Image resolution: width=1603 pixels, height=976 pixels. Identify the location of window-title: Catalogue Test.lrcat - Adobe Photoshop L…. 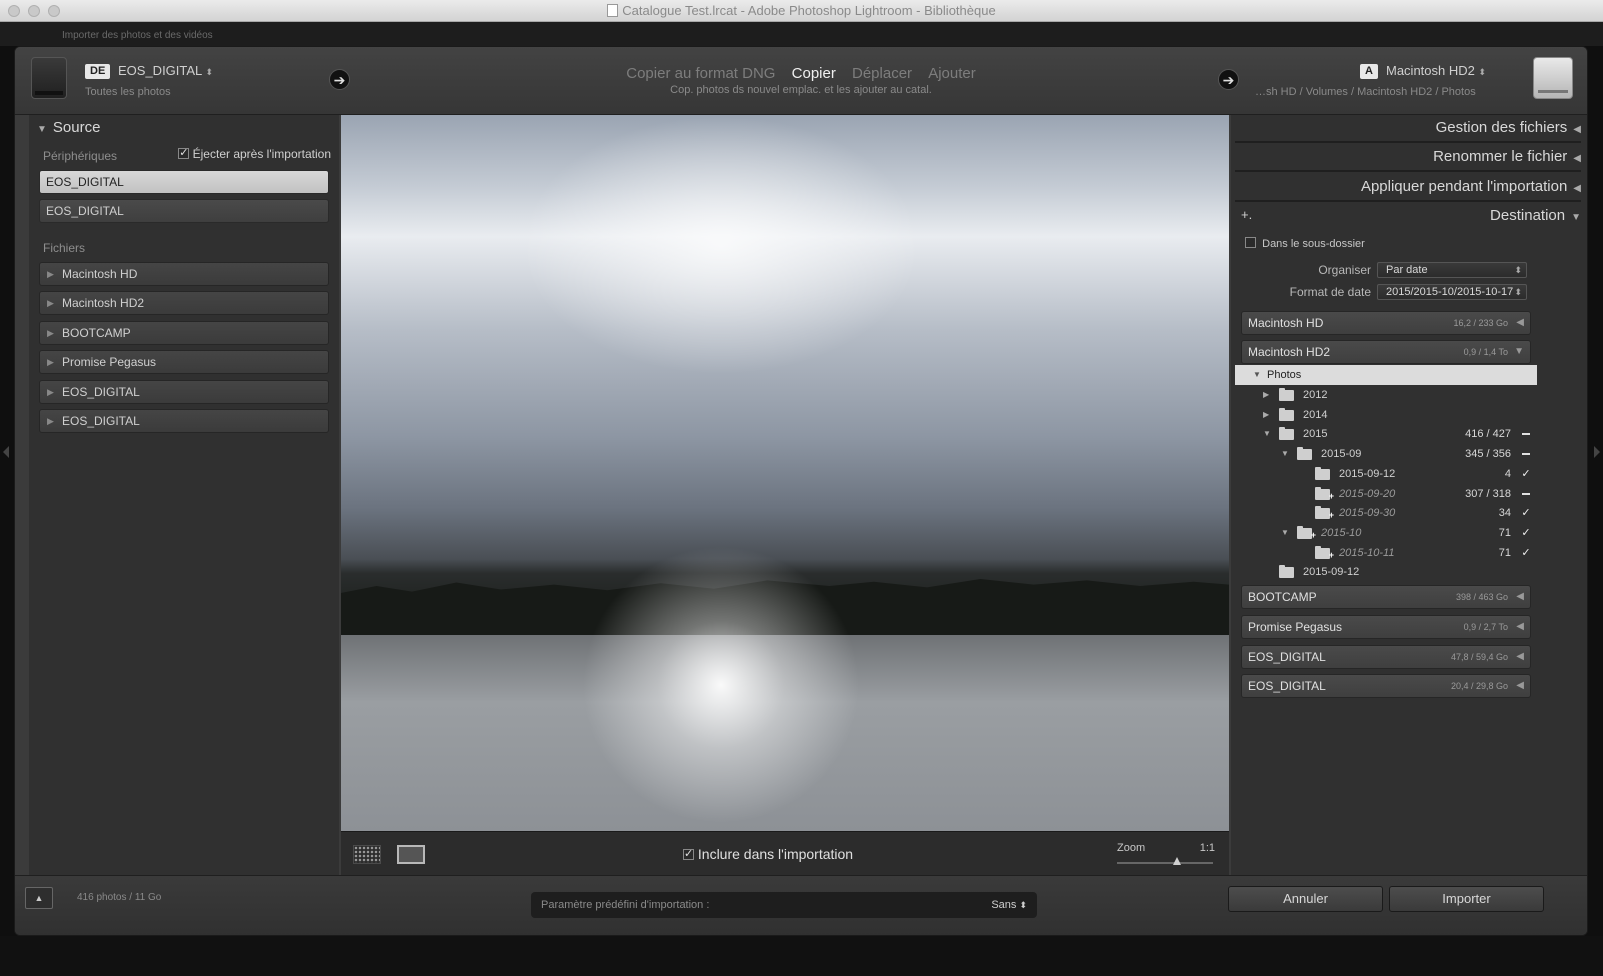
(801, 10).